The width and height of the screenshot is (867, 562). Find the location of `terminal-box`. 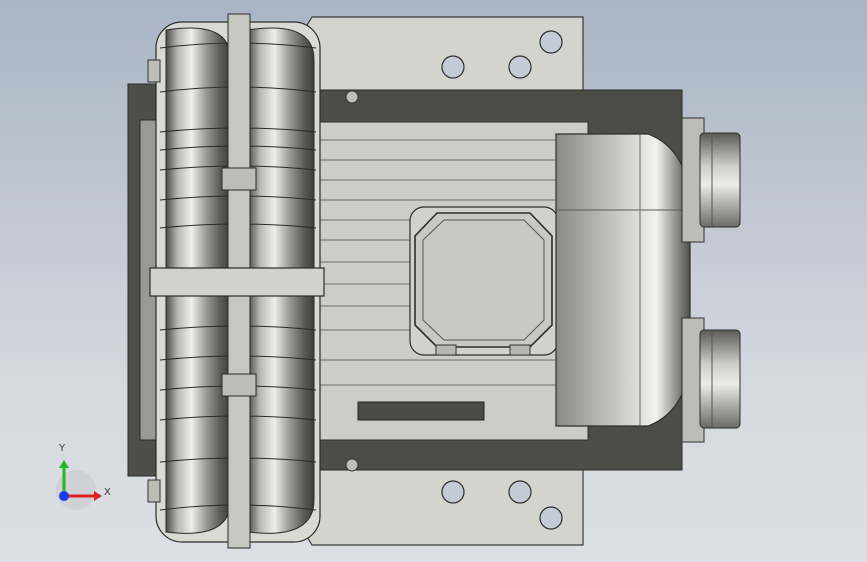

terminal-box is located at coordinates (484, 281).